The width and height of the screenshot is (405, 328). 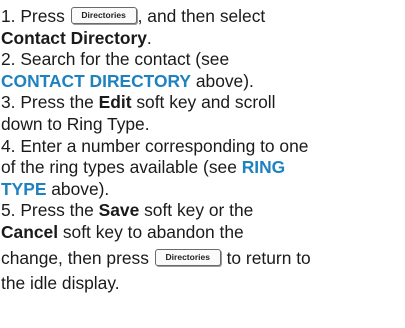 I want to click on step-1-end: ., so click(x=149, y=37).